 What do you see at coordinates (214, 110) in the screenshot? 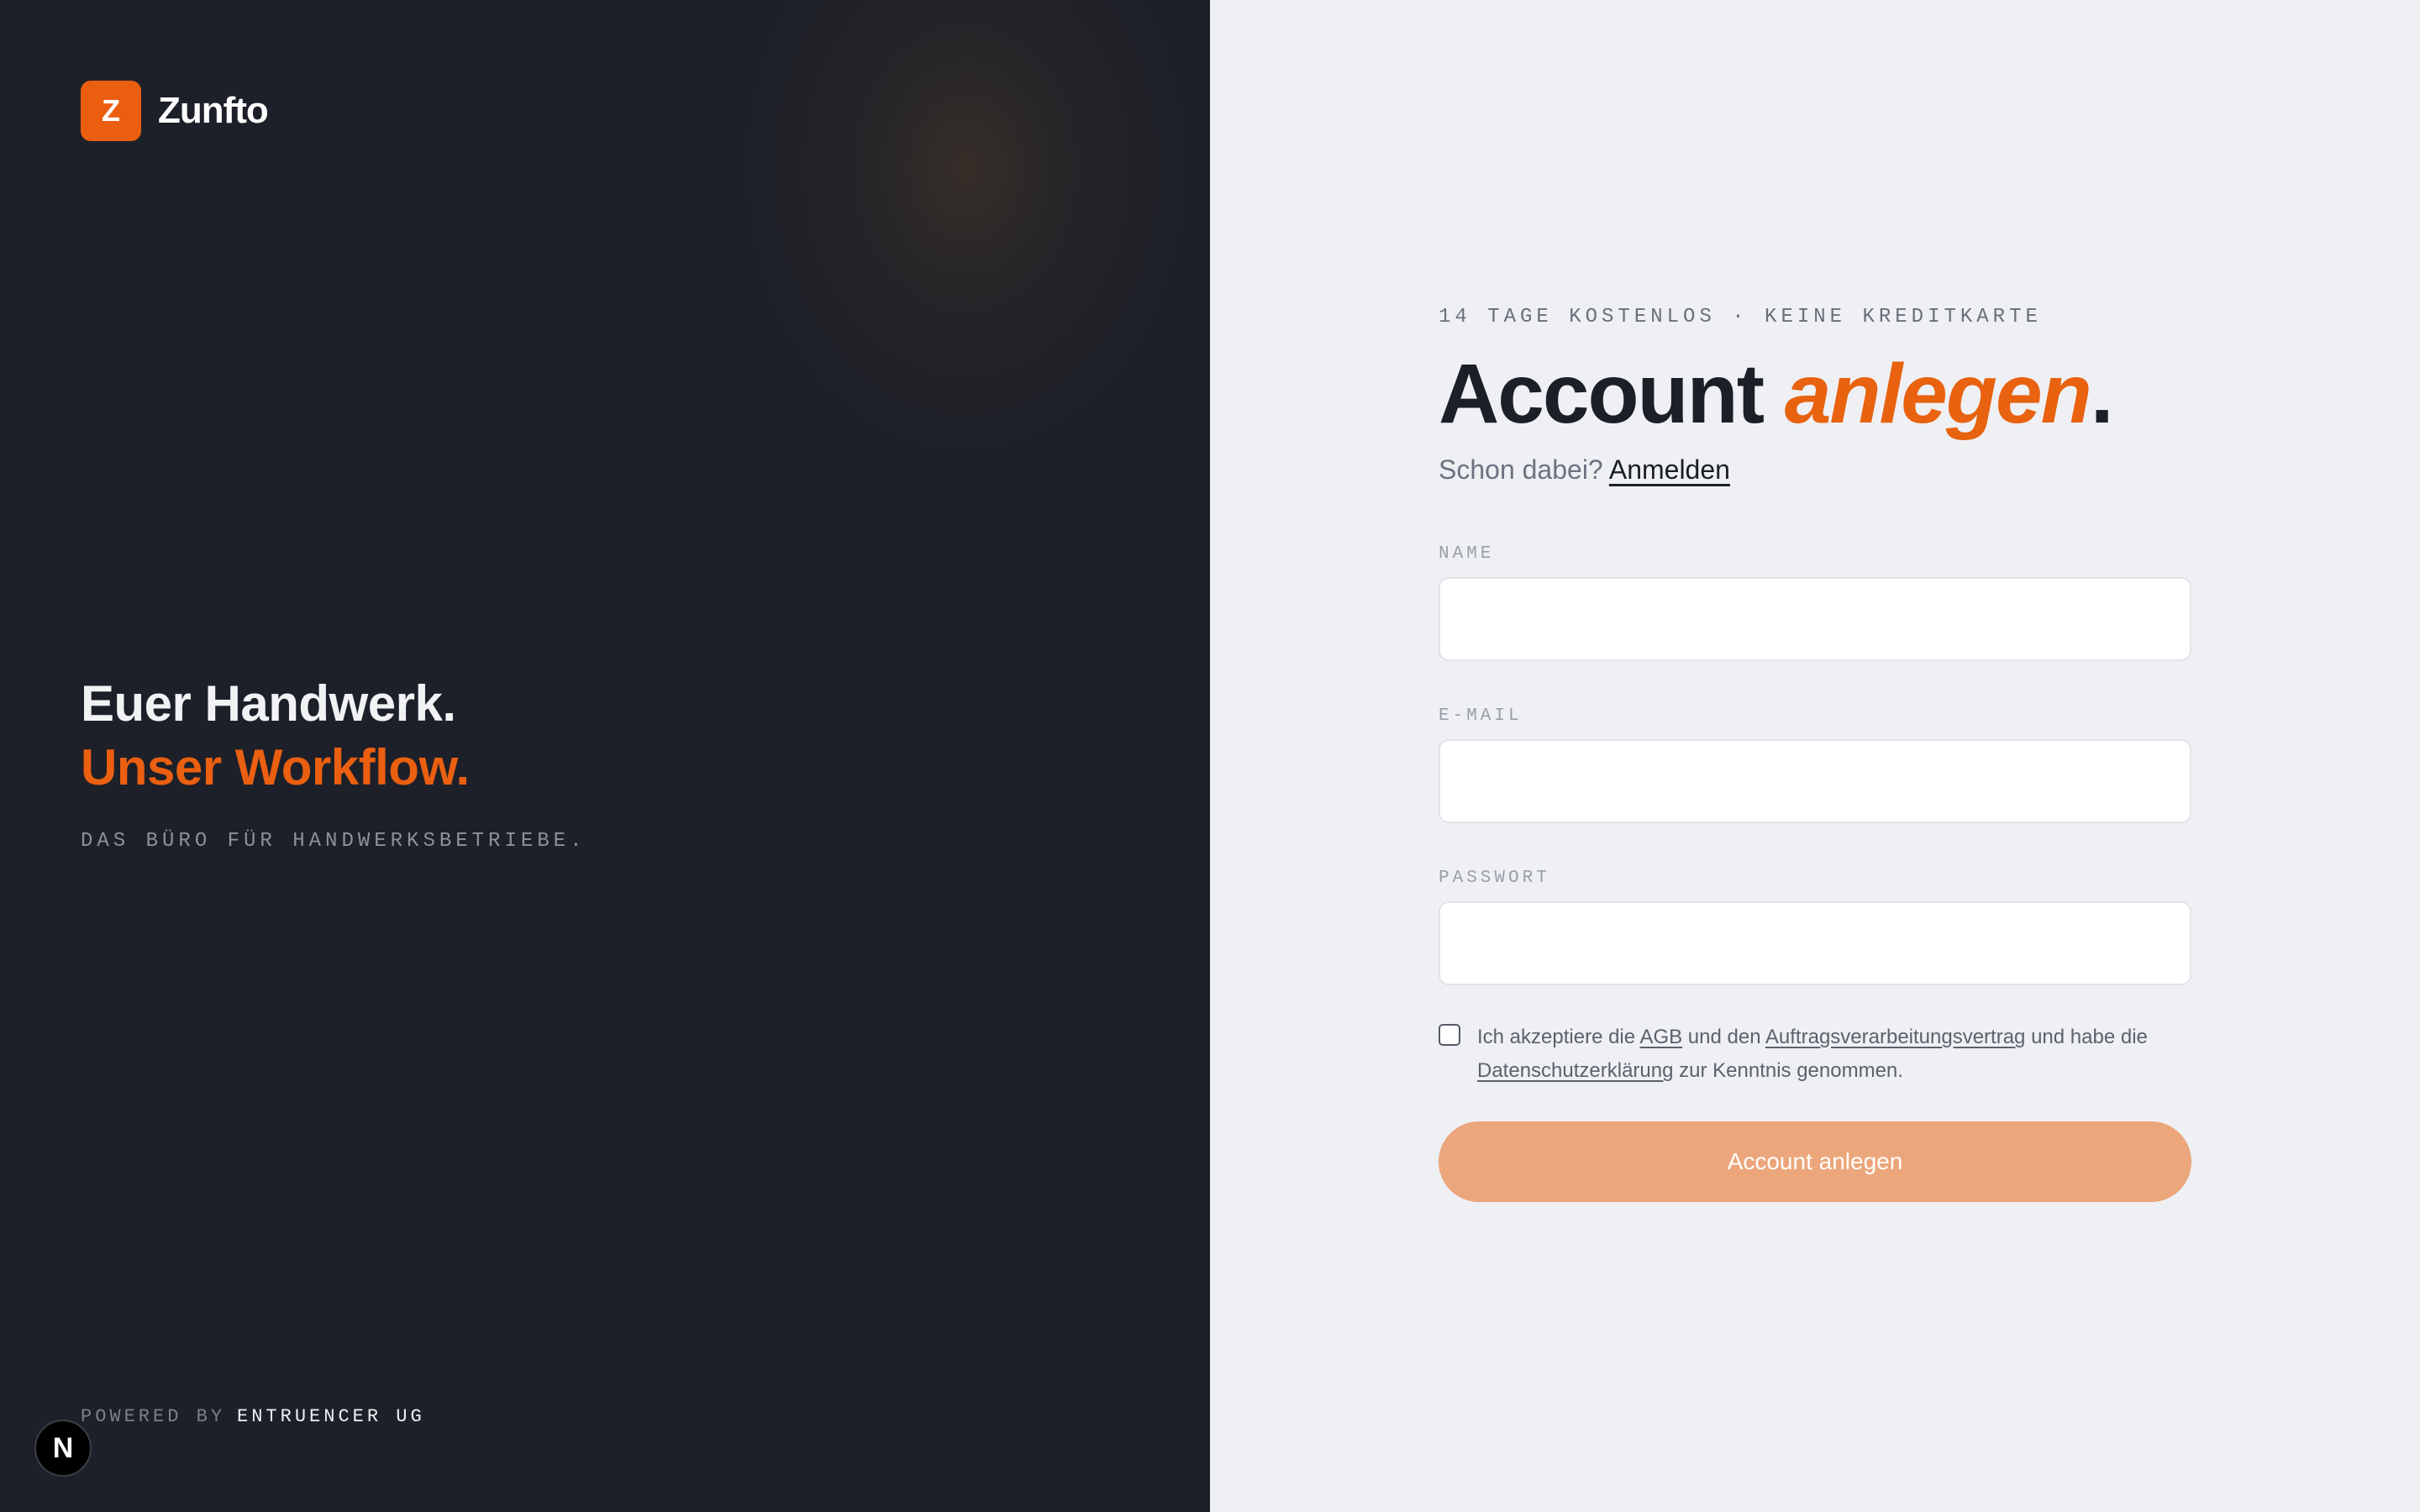
I see `brand-name: Zunfto` at bounding box center [214, 110].